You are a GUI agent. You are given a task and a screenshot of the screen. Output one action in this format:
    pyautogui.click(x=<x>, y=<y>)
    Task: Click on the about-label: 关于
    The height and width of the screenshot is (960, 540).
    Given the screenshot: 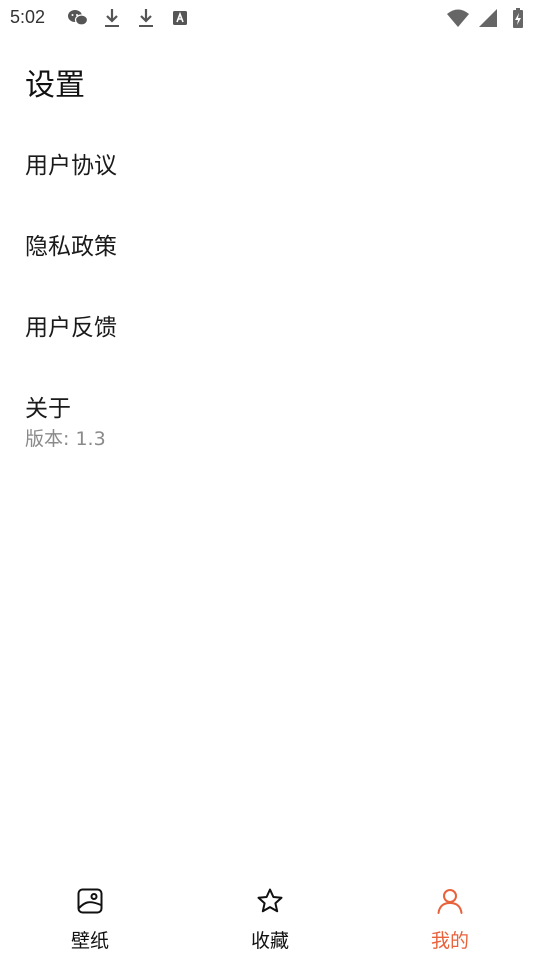 What is the action you would take?
    pyautogui.click(x=48, y=409)
    